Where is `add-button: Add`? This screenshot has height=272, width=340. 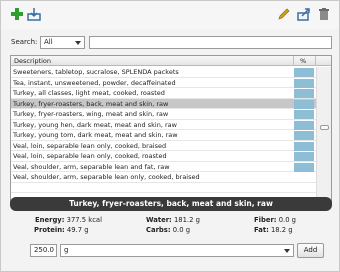
add-button: Add is located at coordinates (310, 250).